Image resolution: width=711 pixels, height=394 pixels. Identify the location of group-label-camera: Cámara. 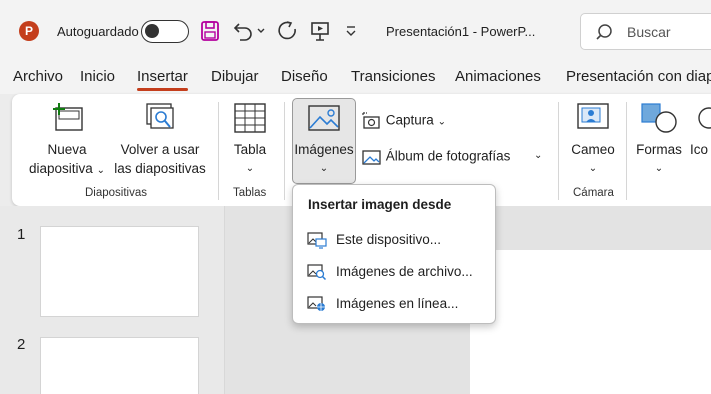
(593, 193).